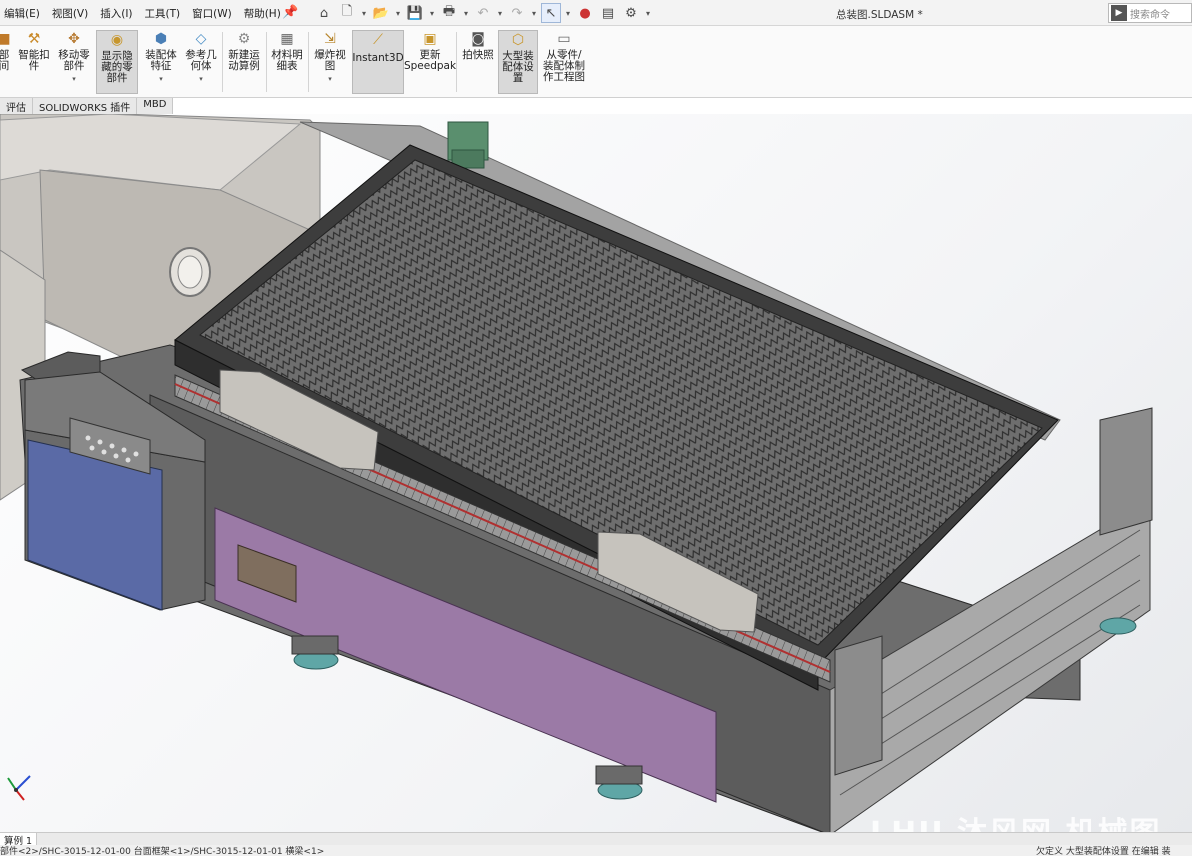 The width and height of the screenshot is (1192, 856). What do you see at coordinates (415, 13) in the screenshot?
I see `save-icon: 💾` at bounding box center [415, 13].